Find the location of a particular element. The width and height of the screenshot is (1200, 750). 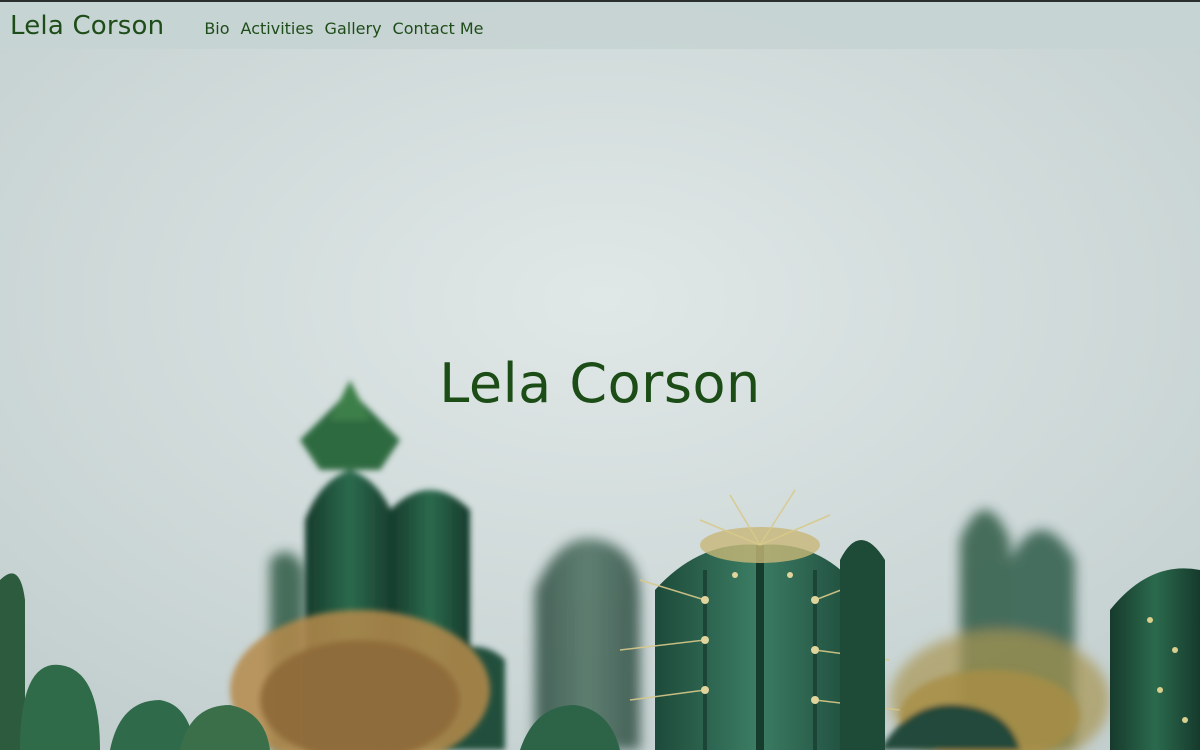

nav-links: Bio Activities Gallery Contact Me is located at coordinates (349, 28).